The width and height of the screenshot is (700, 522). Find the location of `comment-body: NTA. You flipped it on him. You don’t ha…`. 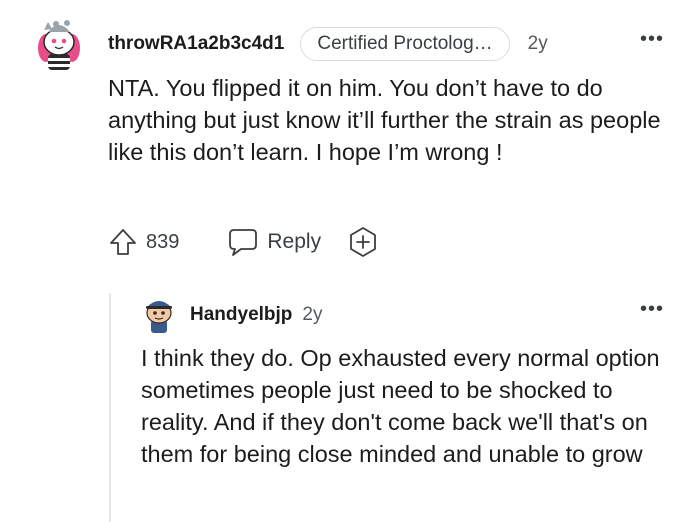

comment-body: NTA. You flipped it on him. You don’t ha… is located at coordinates (384, 120).